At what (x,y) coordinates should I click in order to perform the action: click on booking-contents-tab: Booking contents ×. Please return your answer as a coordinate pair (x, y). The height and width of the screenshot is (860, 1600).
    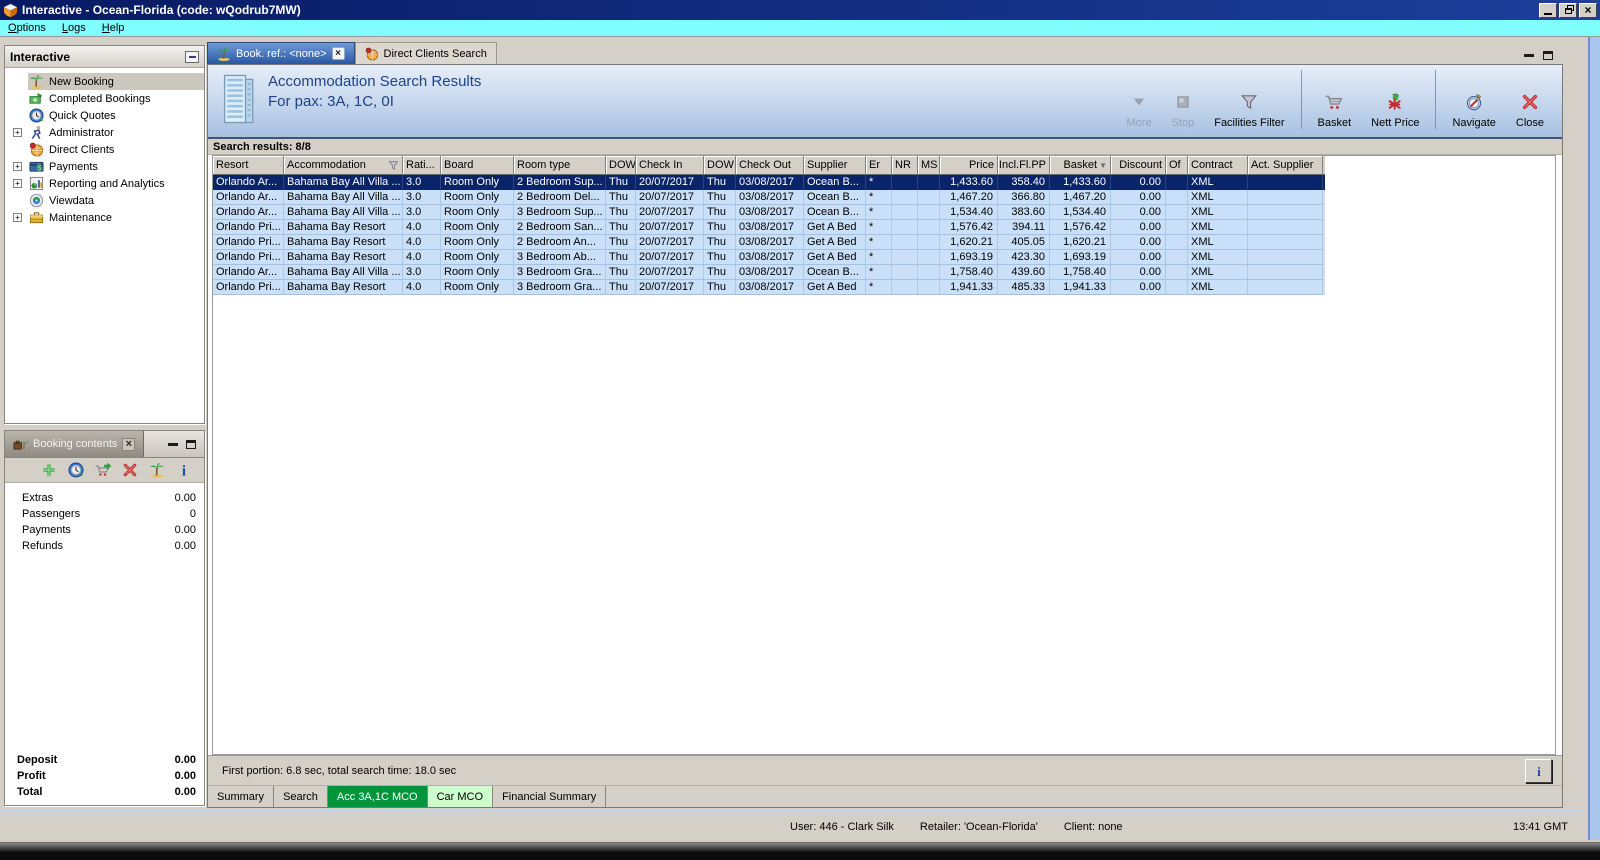
    Looking at the image, I should click on (75, 444).